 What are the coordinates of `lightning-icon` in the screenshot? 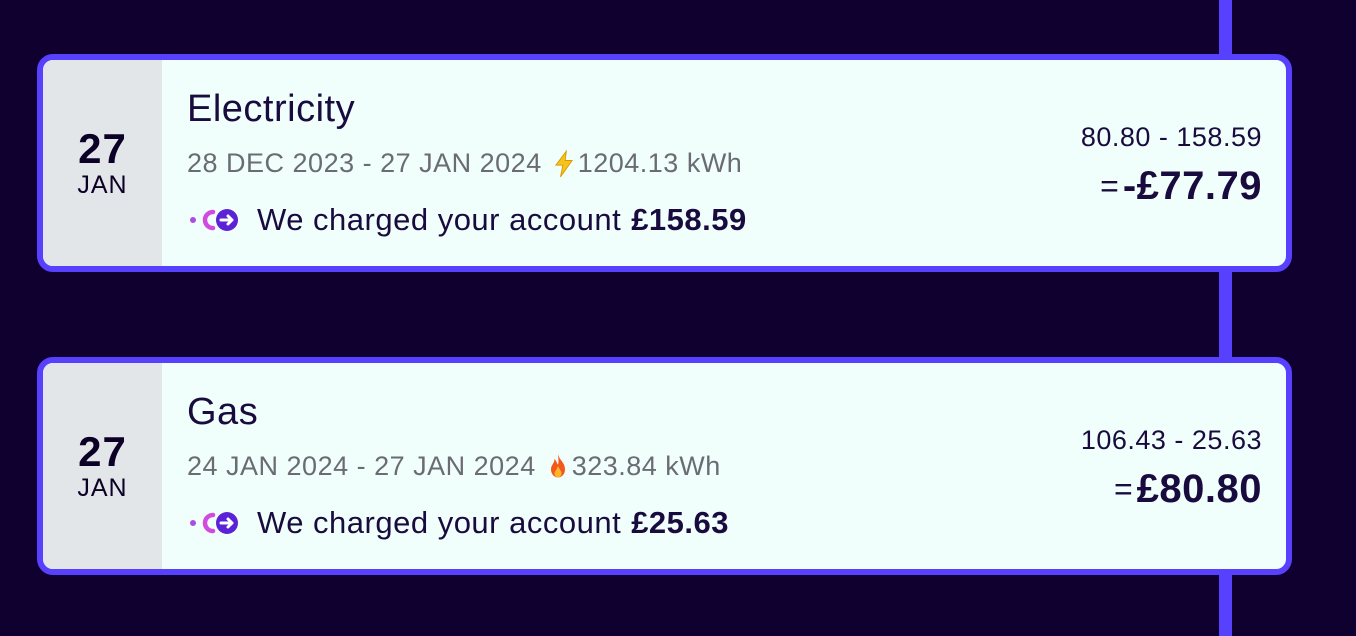 It's located at (563, 163).